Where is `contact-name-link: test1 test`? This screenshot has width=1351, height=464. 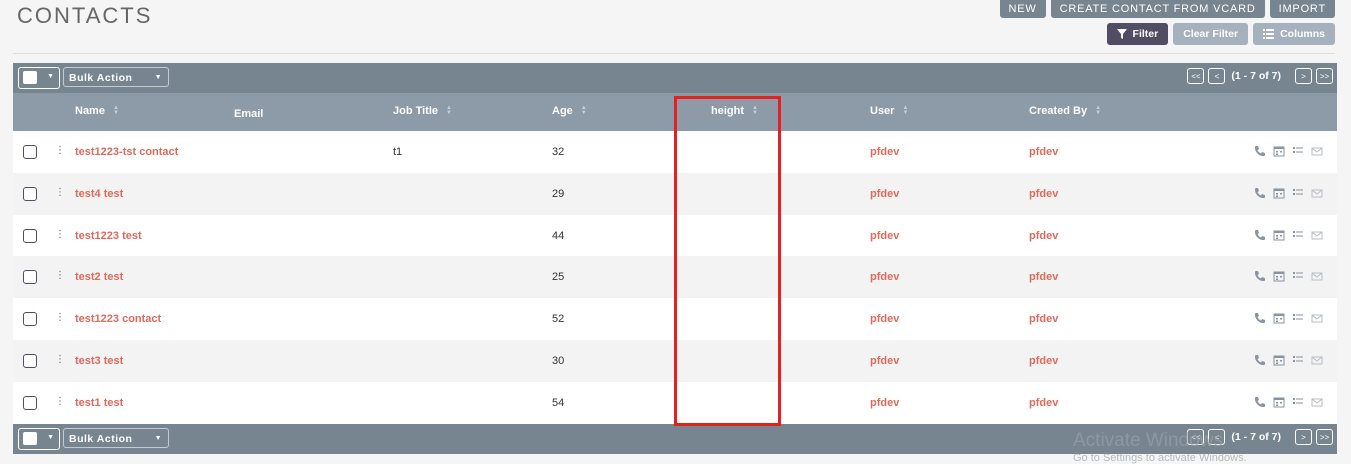
contact-name-link: test1 test is located at coordinates (99, 403).